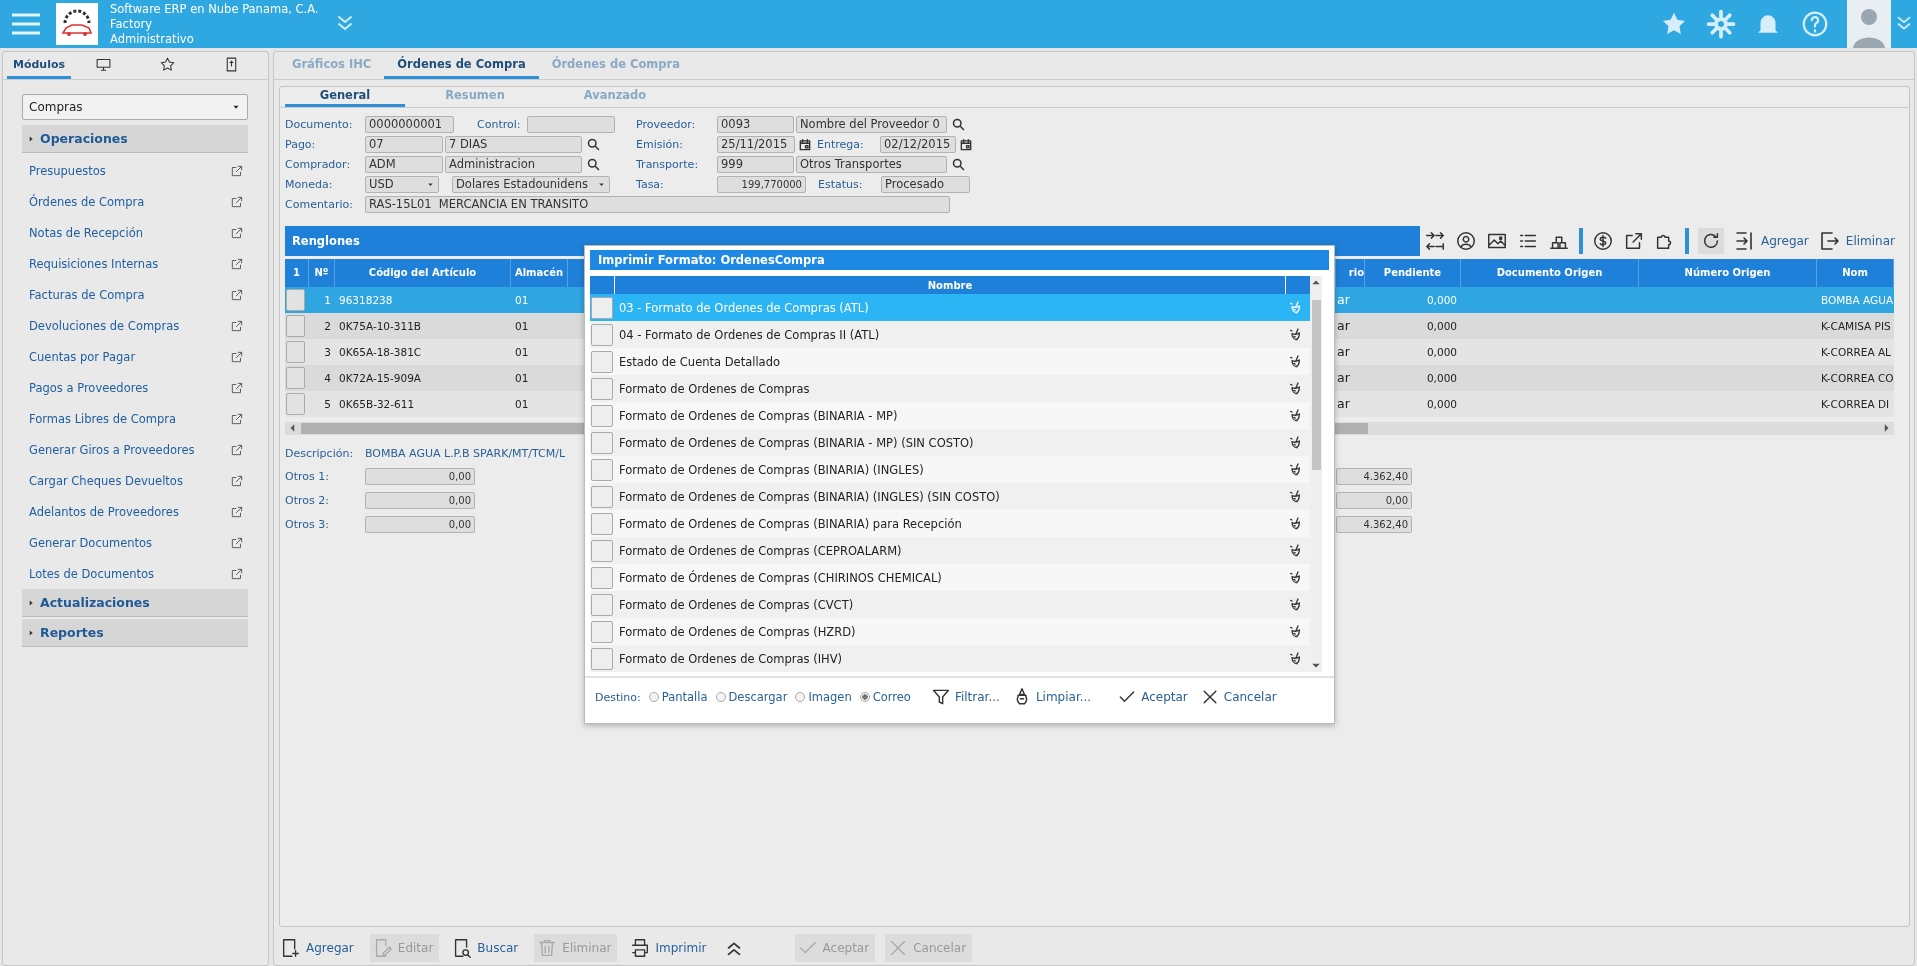 The image size is (1917, 966). Describe the element at coordinates (761, 185) in the screenshot. I see `rate-field: 199,770000` at that location.